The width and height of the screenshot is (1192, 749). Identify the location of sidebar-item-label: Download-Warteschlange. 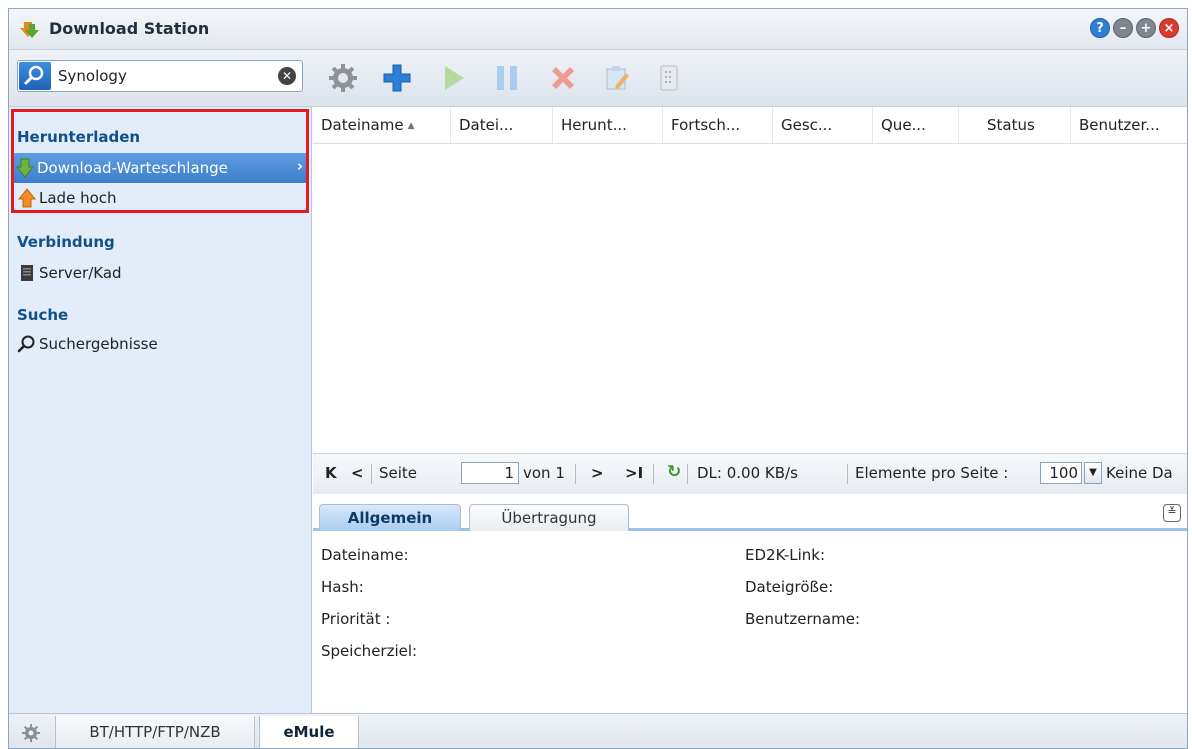
(132, 168).